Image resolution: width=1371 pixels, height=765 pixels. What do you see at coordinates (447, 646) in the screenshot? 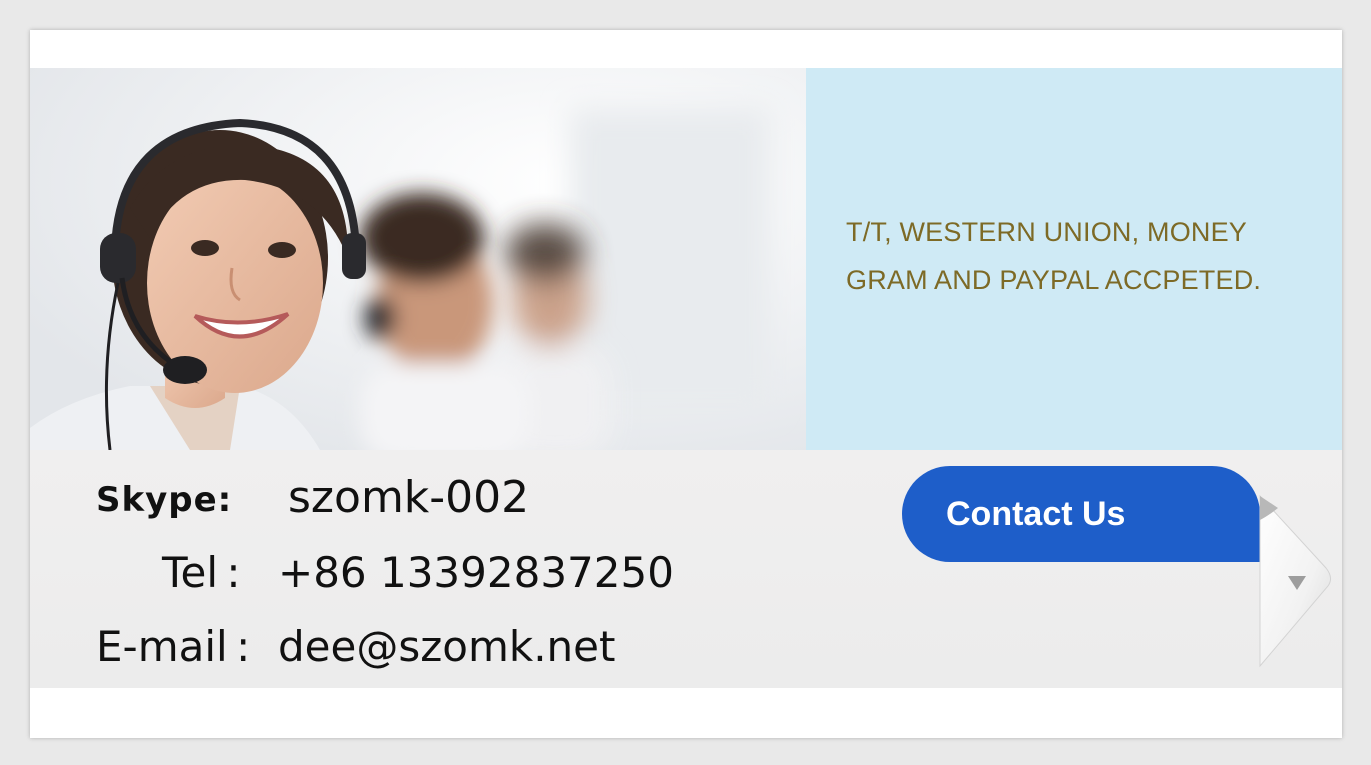
I see `email-value: dee@szomk.net` at bounding box center [447, 646].